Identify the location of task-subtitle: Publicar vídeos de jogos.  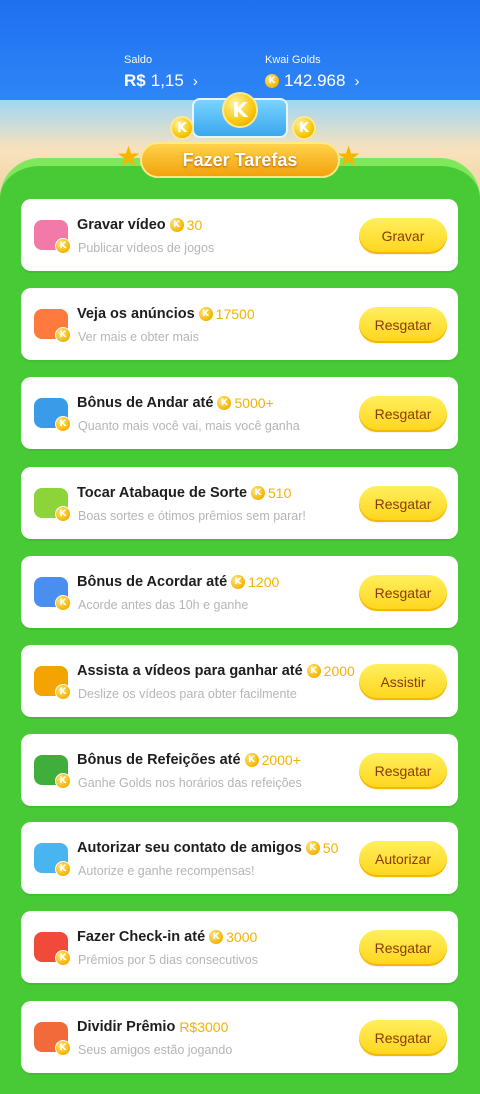
(146, 248).